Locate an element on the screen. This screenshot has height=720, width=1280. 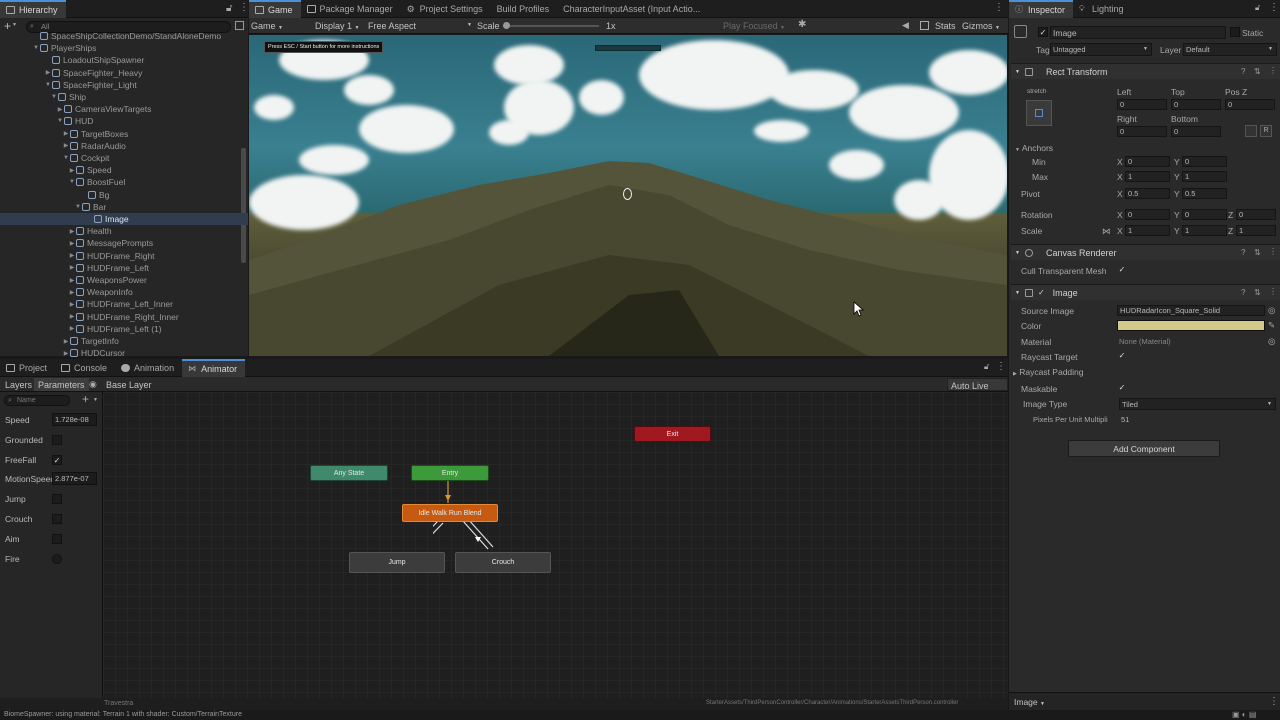
aspect-dropdown: Free Aspect ▼ is located at coordinates (420, 26).